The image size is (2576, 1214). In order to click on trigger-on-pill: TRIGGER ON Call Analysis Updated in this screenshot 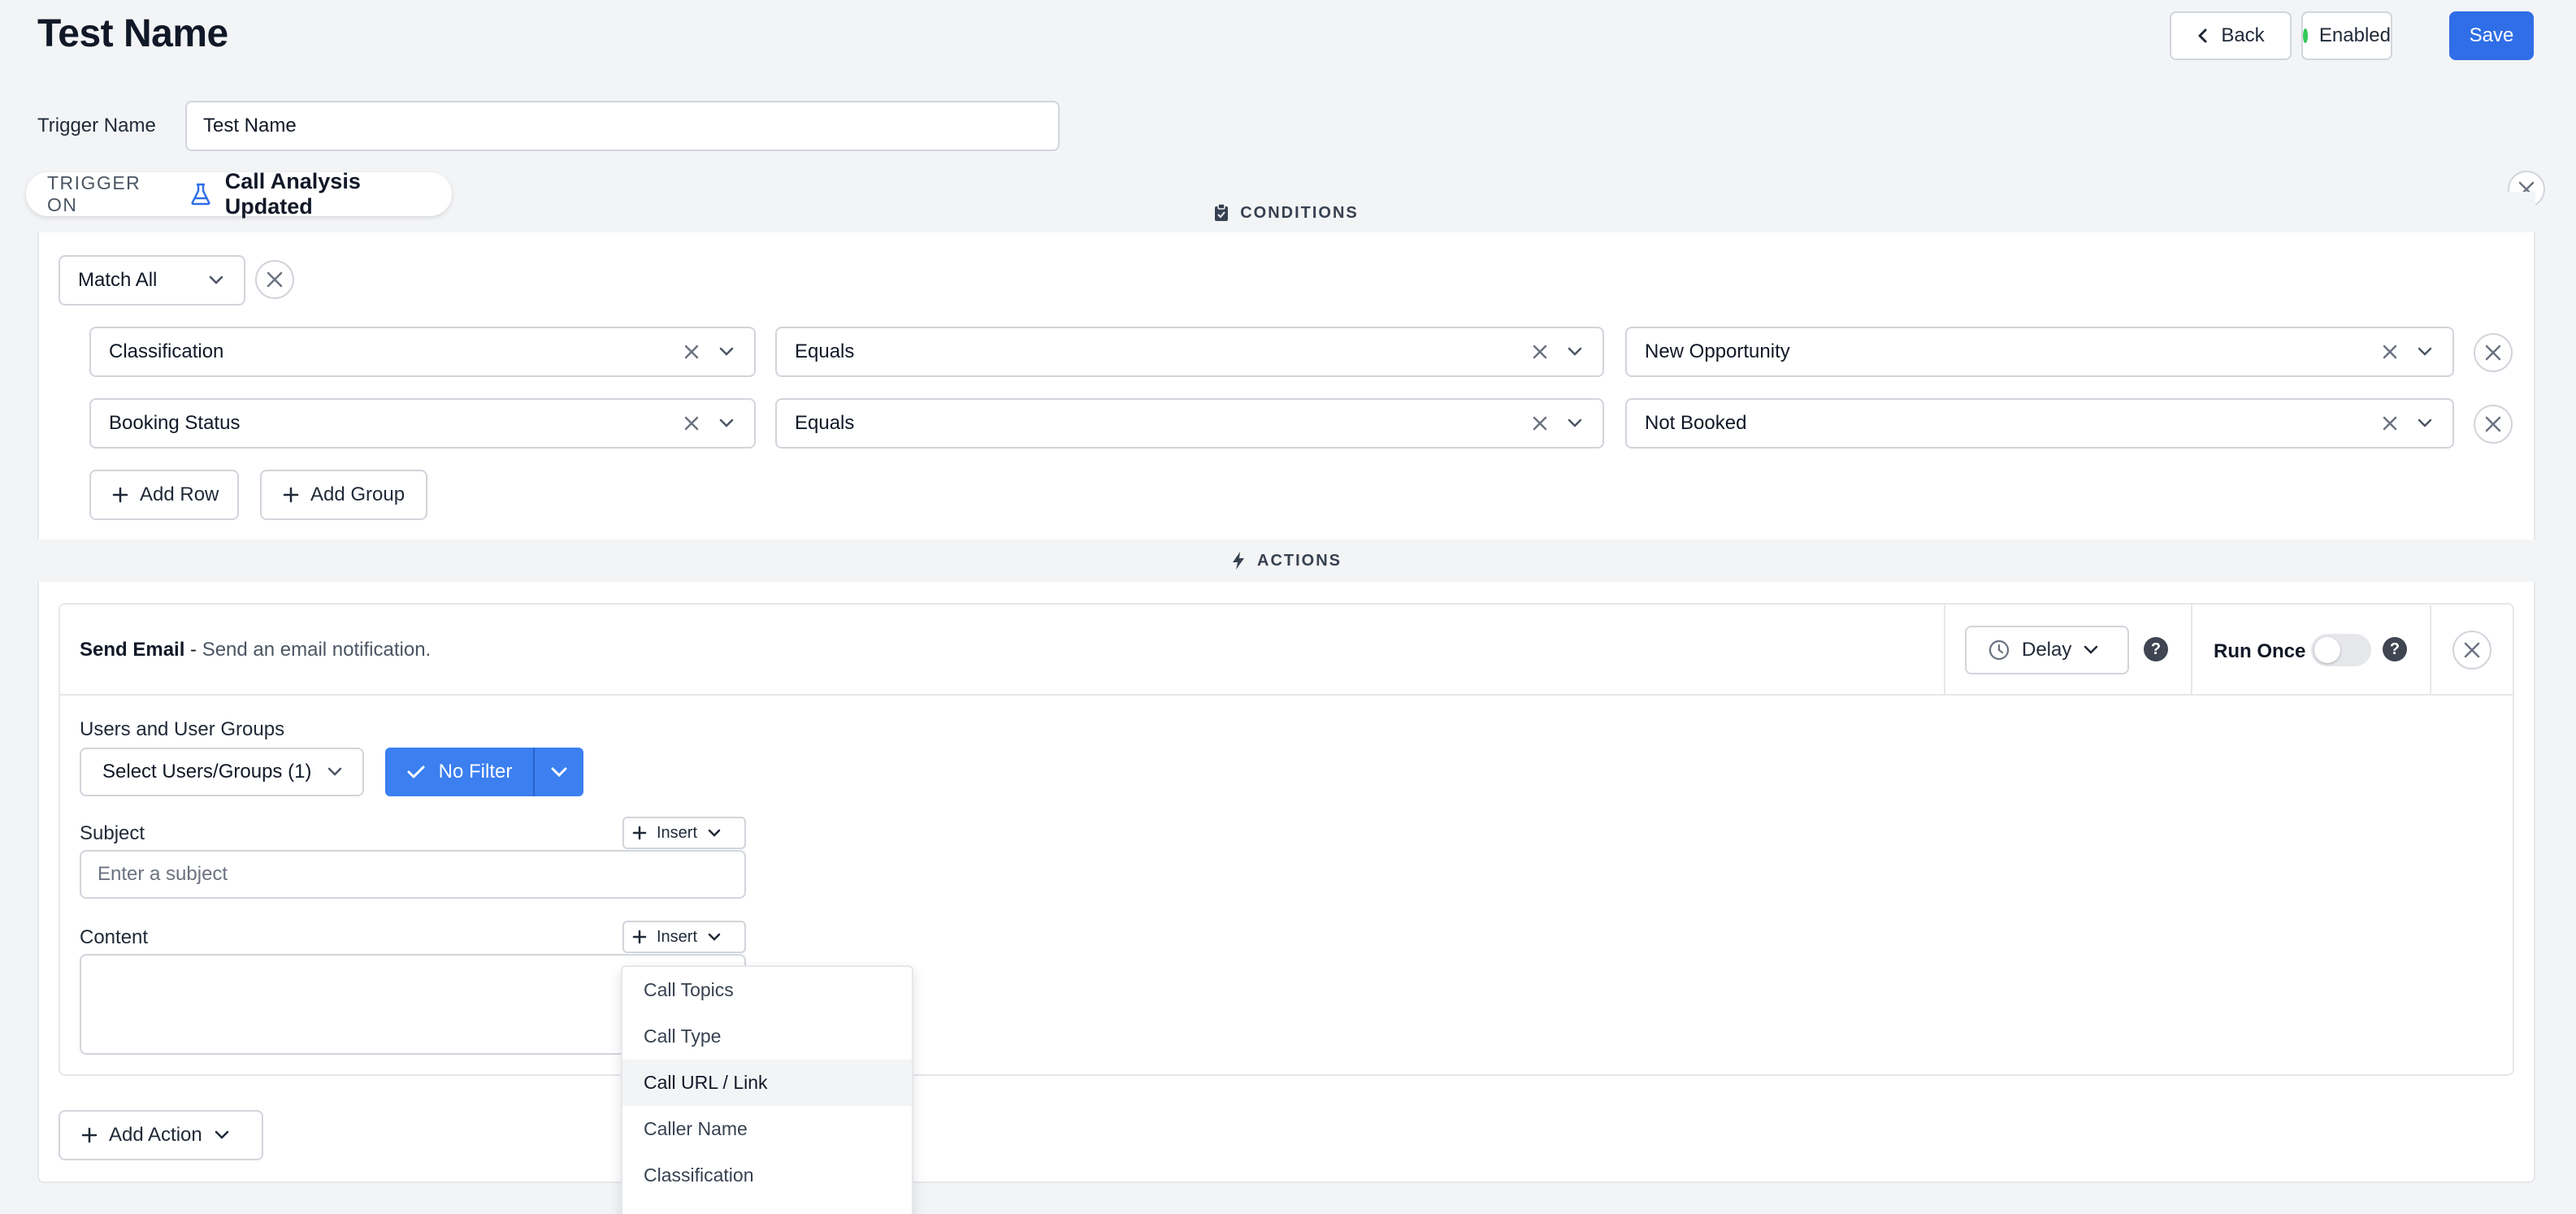, I will do `click(239, 194)`.